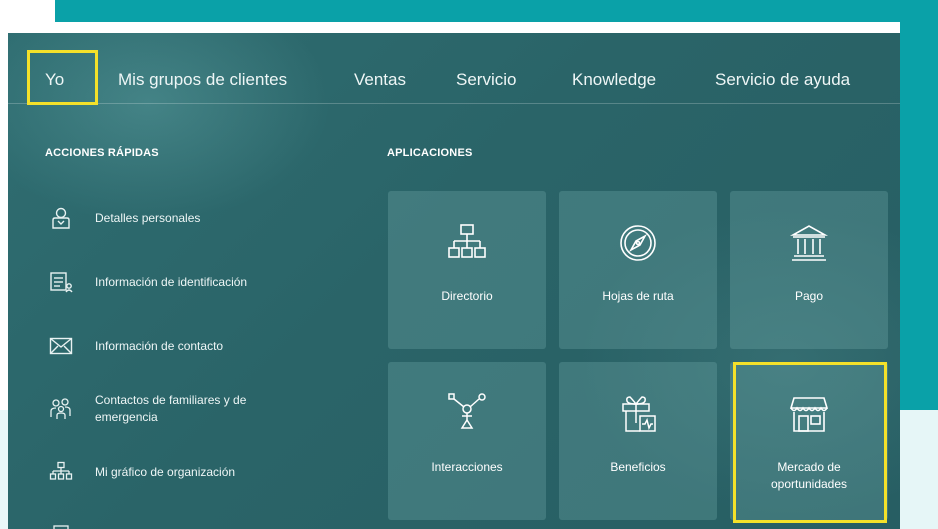  I want to click on tile-label: Interacciones, so click(467, 467).